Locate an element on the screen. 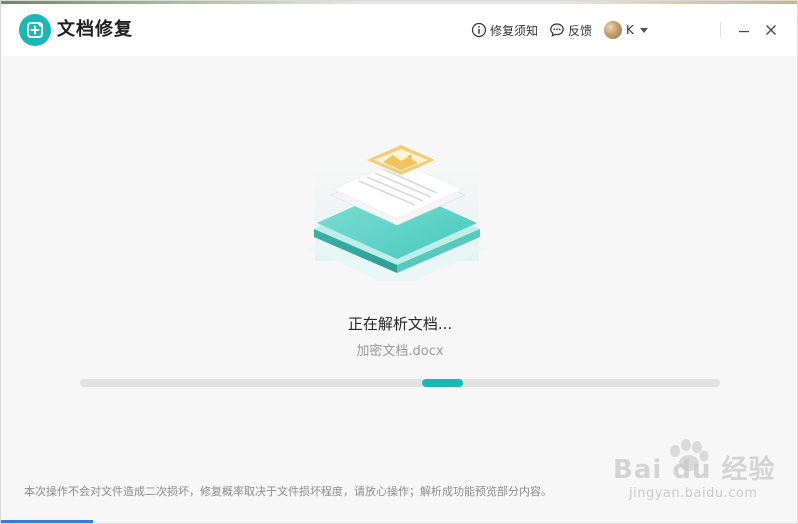  watermark-brand: Bai du 经验 is located at coordinates (694, 470).